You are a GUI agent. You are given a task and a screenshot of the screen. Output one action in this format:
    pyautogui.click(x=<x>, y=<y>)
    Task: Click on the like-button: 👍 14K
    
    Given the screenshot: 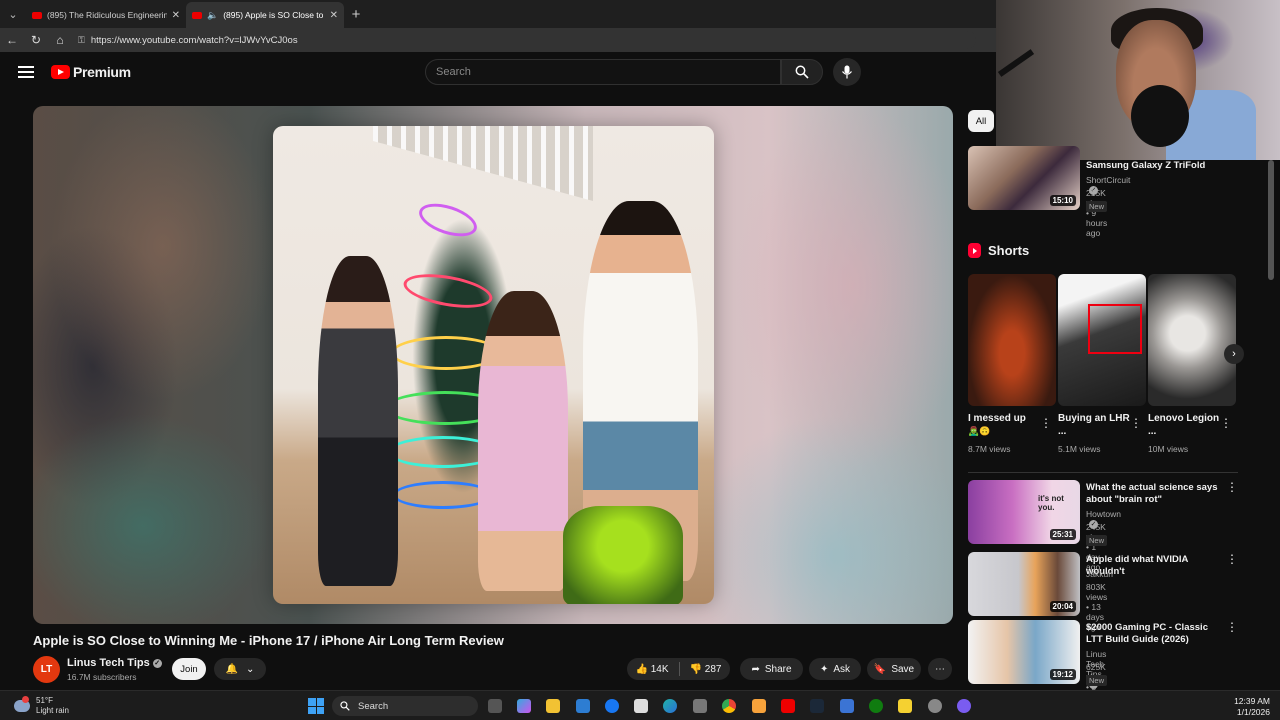 What is the action you would take?
    pyautogui.click(x=652, y=669)
    